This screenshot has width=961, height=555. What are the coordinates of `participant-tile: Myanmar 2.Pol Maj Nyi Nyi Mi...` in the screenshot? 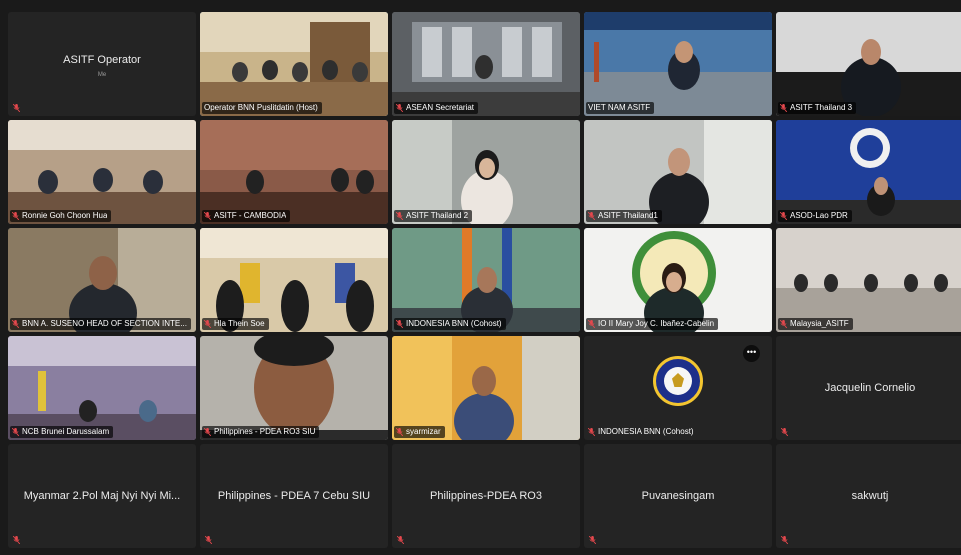 It's located at (102, 496).